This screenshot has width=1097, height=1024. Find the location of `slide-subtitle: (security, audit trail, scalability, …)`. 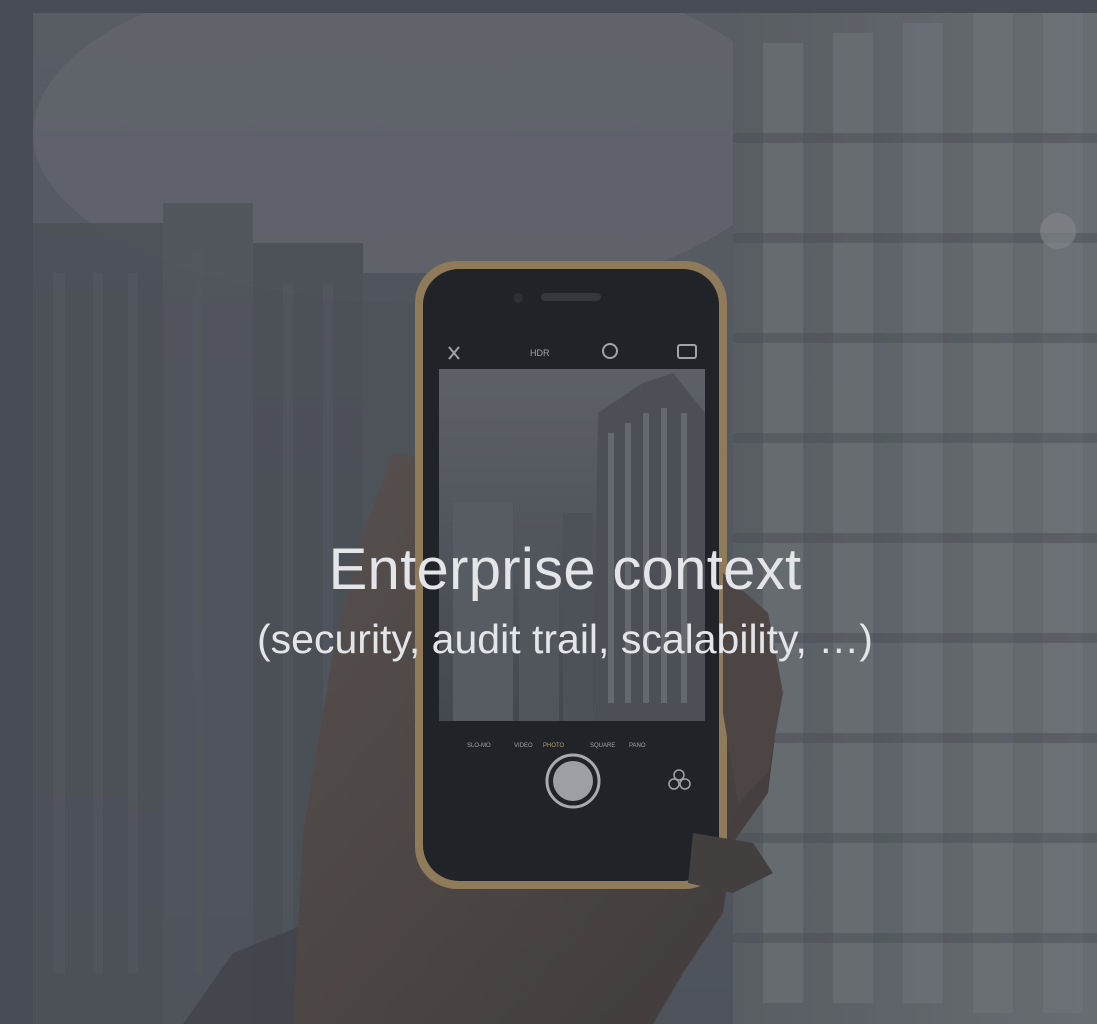

slide-subtitle: (security, audit trail, scalability, …) is located at coordinates (565, 639).